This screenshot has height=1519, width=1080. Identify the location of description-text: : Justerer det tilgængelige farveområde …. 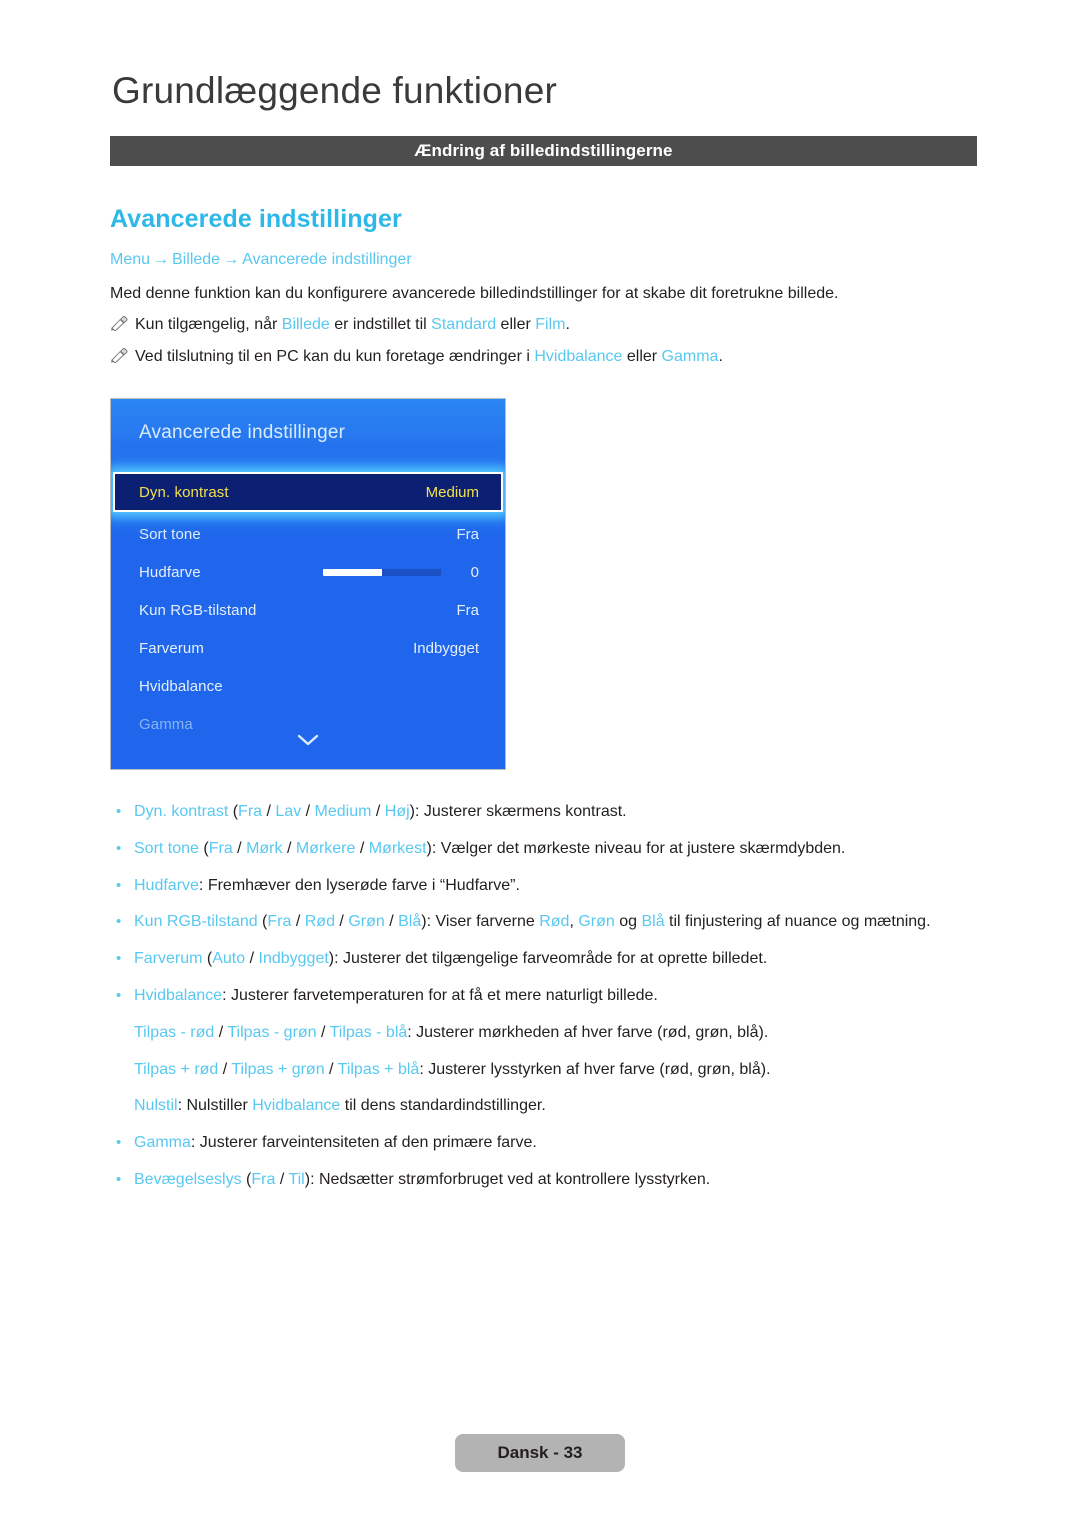
(551, 959).